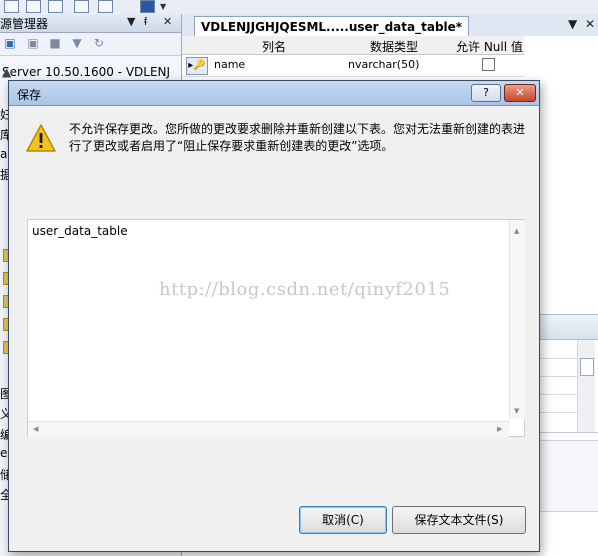 The height and width of the screenshot is (556, 598). Describe the element at coordinates (41, 138) in the screenshot. I see `warning-icon` at that location.